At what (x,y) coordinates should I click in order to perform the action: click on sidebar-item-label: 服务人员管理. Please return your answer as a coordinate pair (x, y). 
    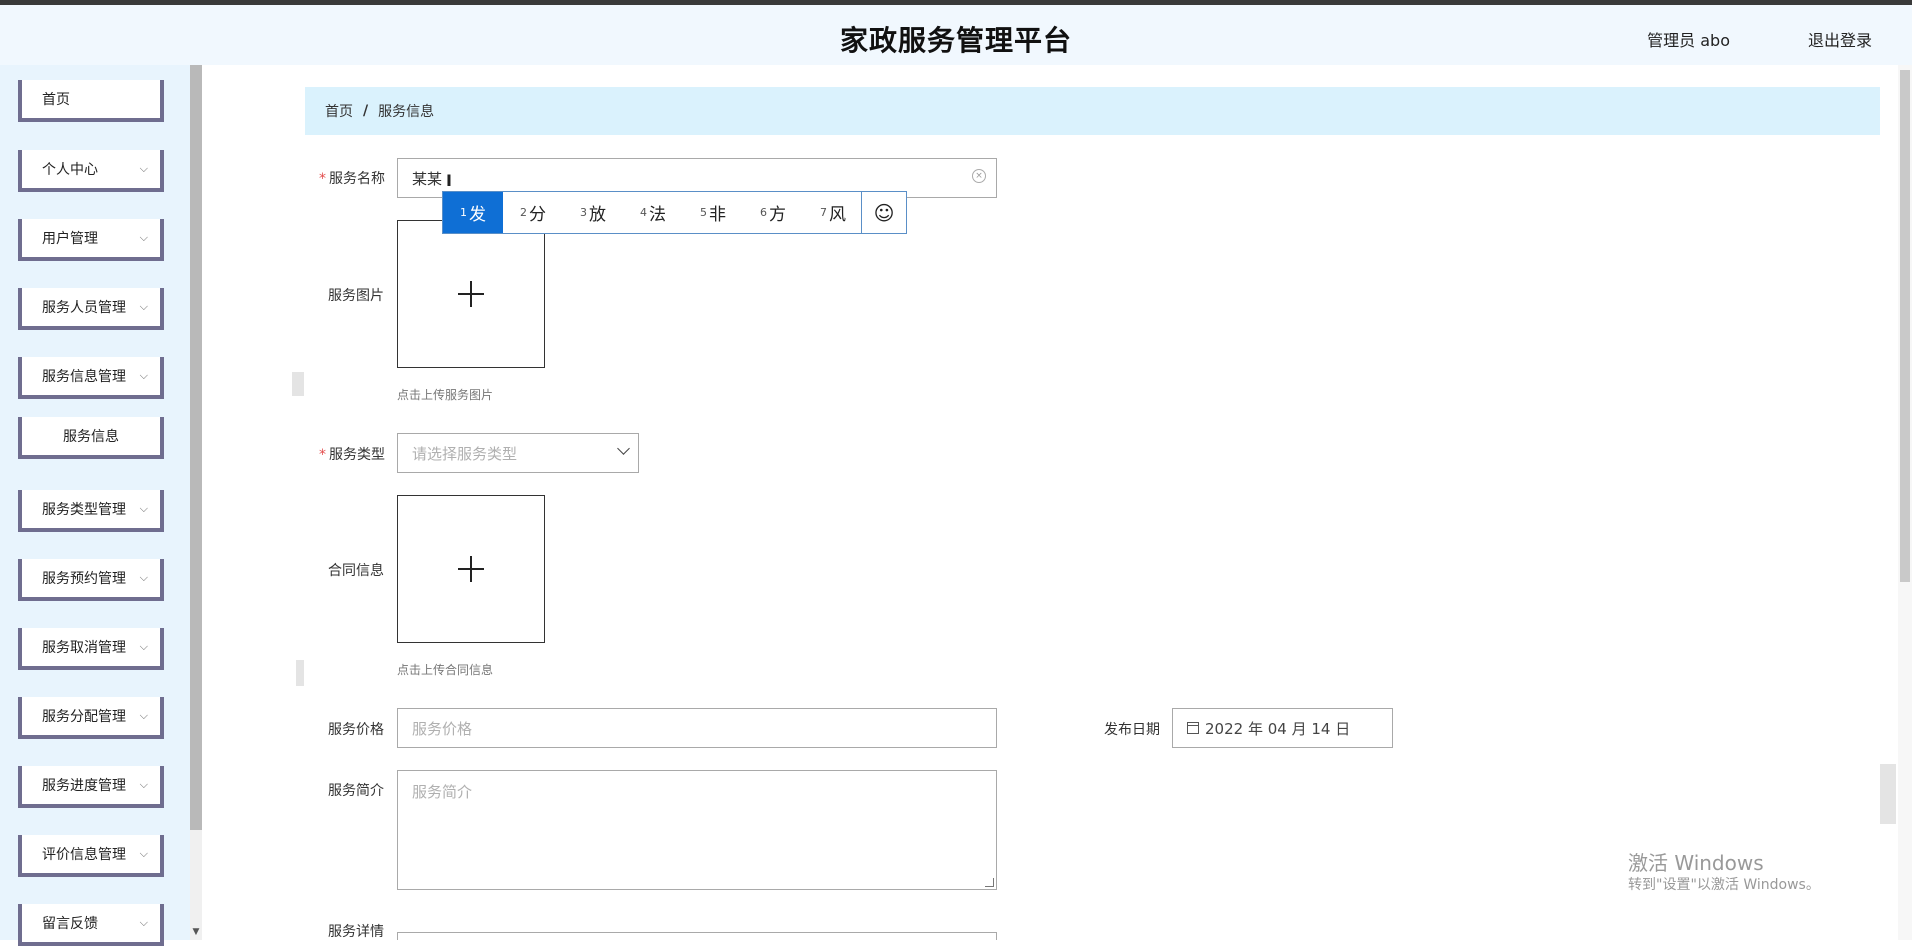
    Looking at the image, I should click on (84, 308).